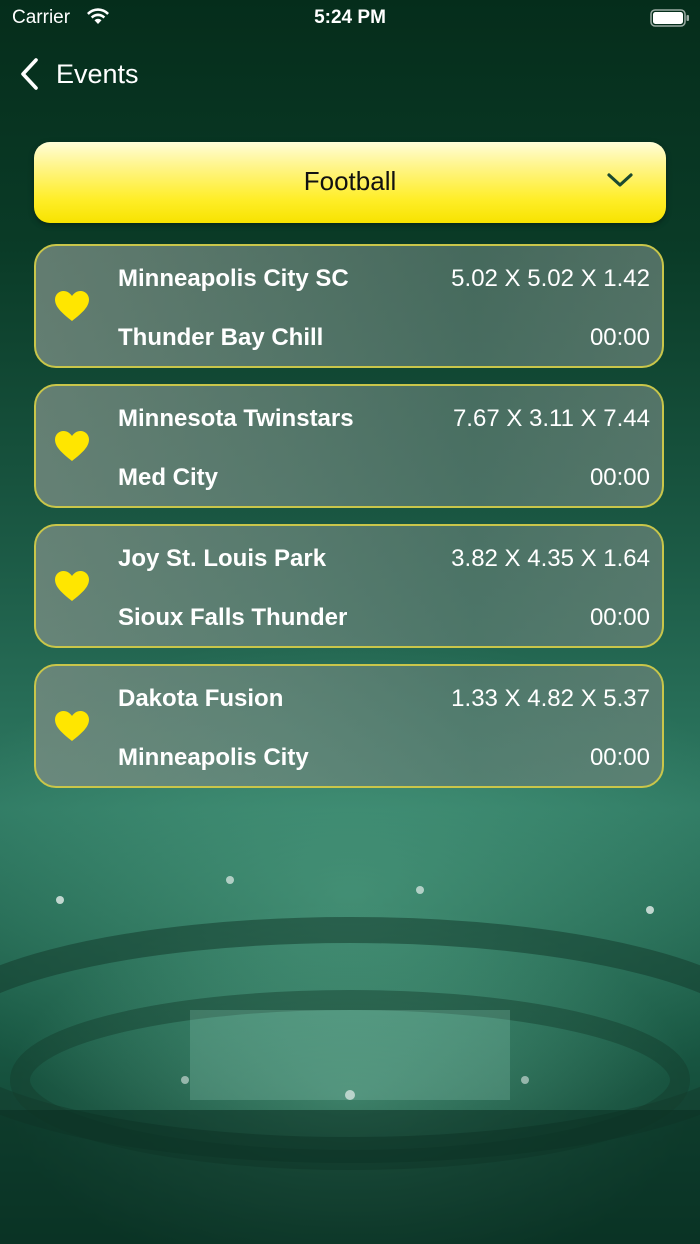 The image size is (700, 1244). I want to click on status-time: 5:24 PM, so click(350, 17).